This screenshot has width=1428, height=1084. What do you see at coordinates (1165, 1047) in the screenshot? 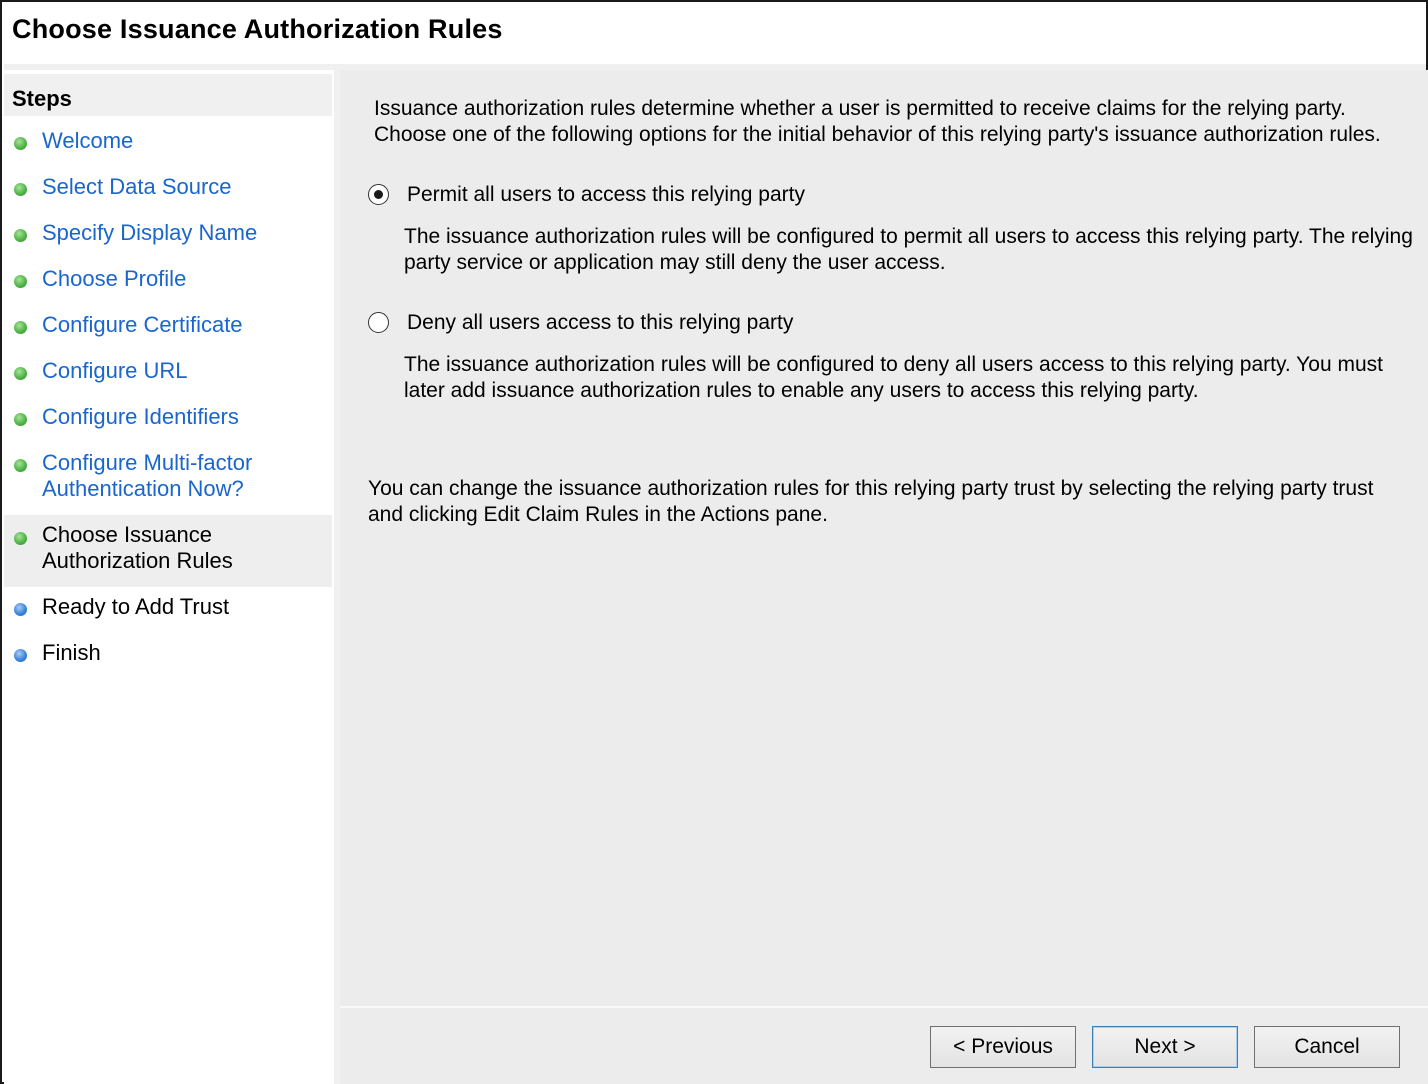
I see `next-button: Next >` at bounding box center [1165, 1047].